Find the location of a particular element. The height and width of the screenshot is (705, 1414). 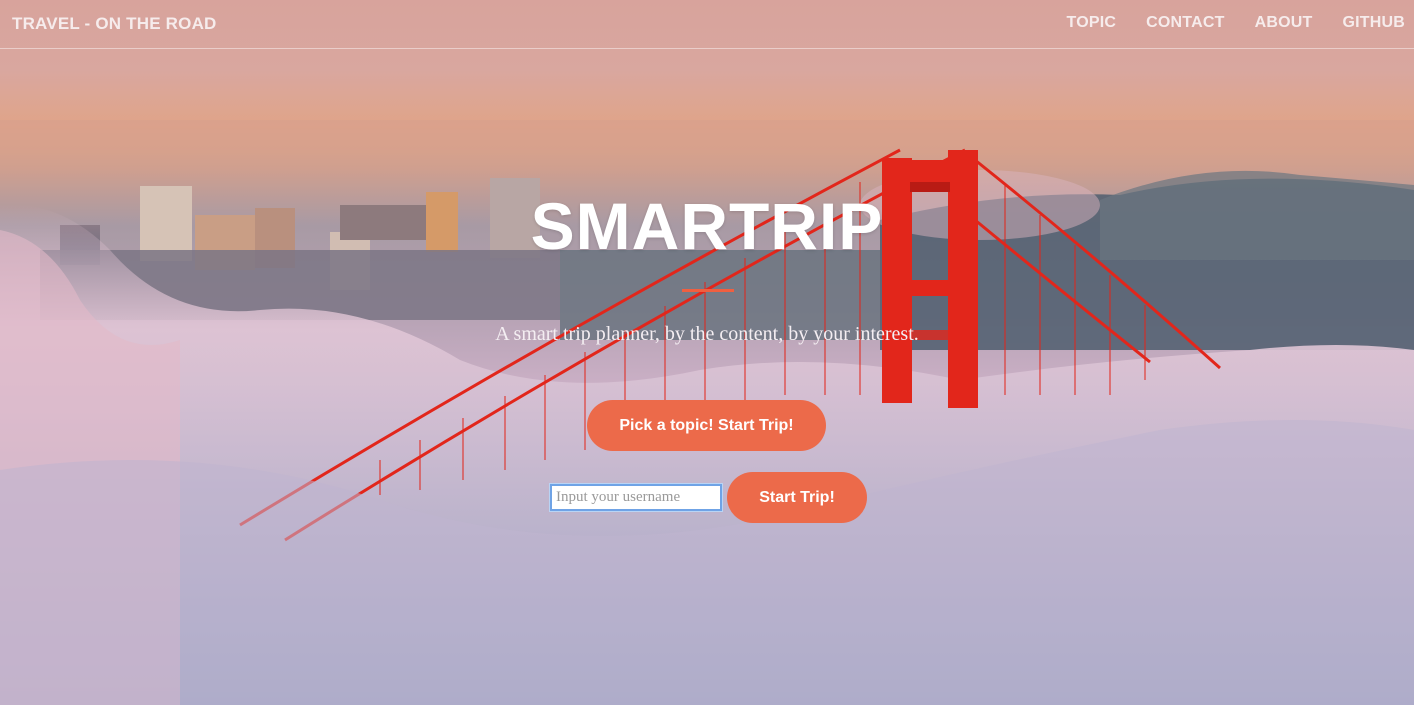

nav-link-github: GITHUB is located at coordinates (1373, 23).